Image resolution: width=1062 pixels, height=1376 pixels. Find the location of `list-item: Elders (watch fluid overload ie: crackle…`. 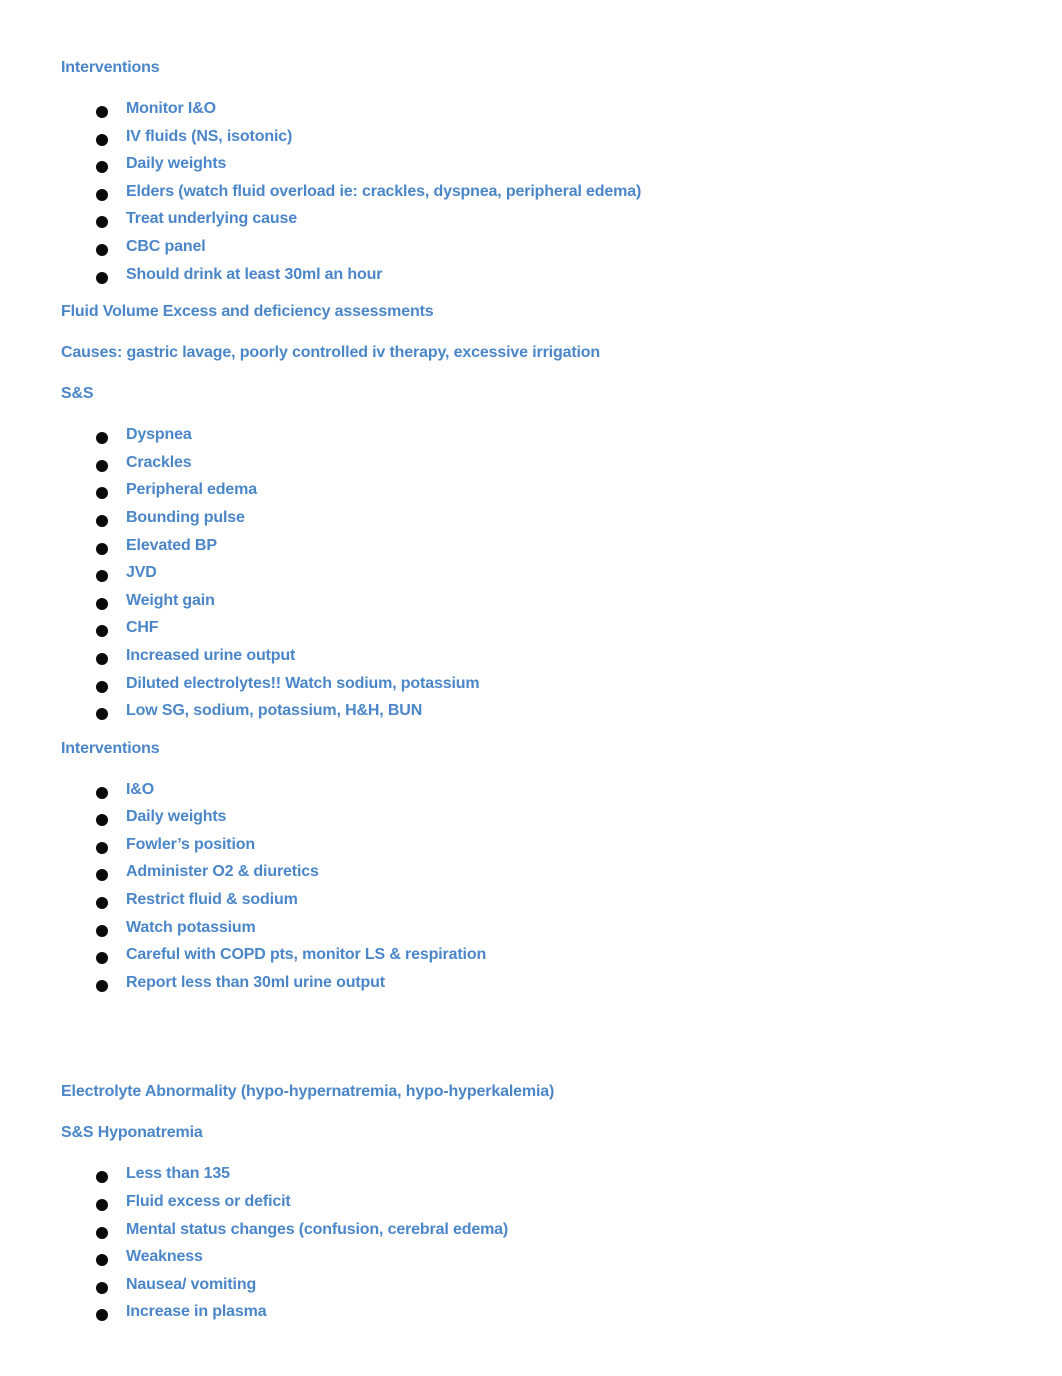

list-item: Elders (watch fluid overload ie: crackle… is located at coordinates (536, 196).